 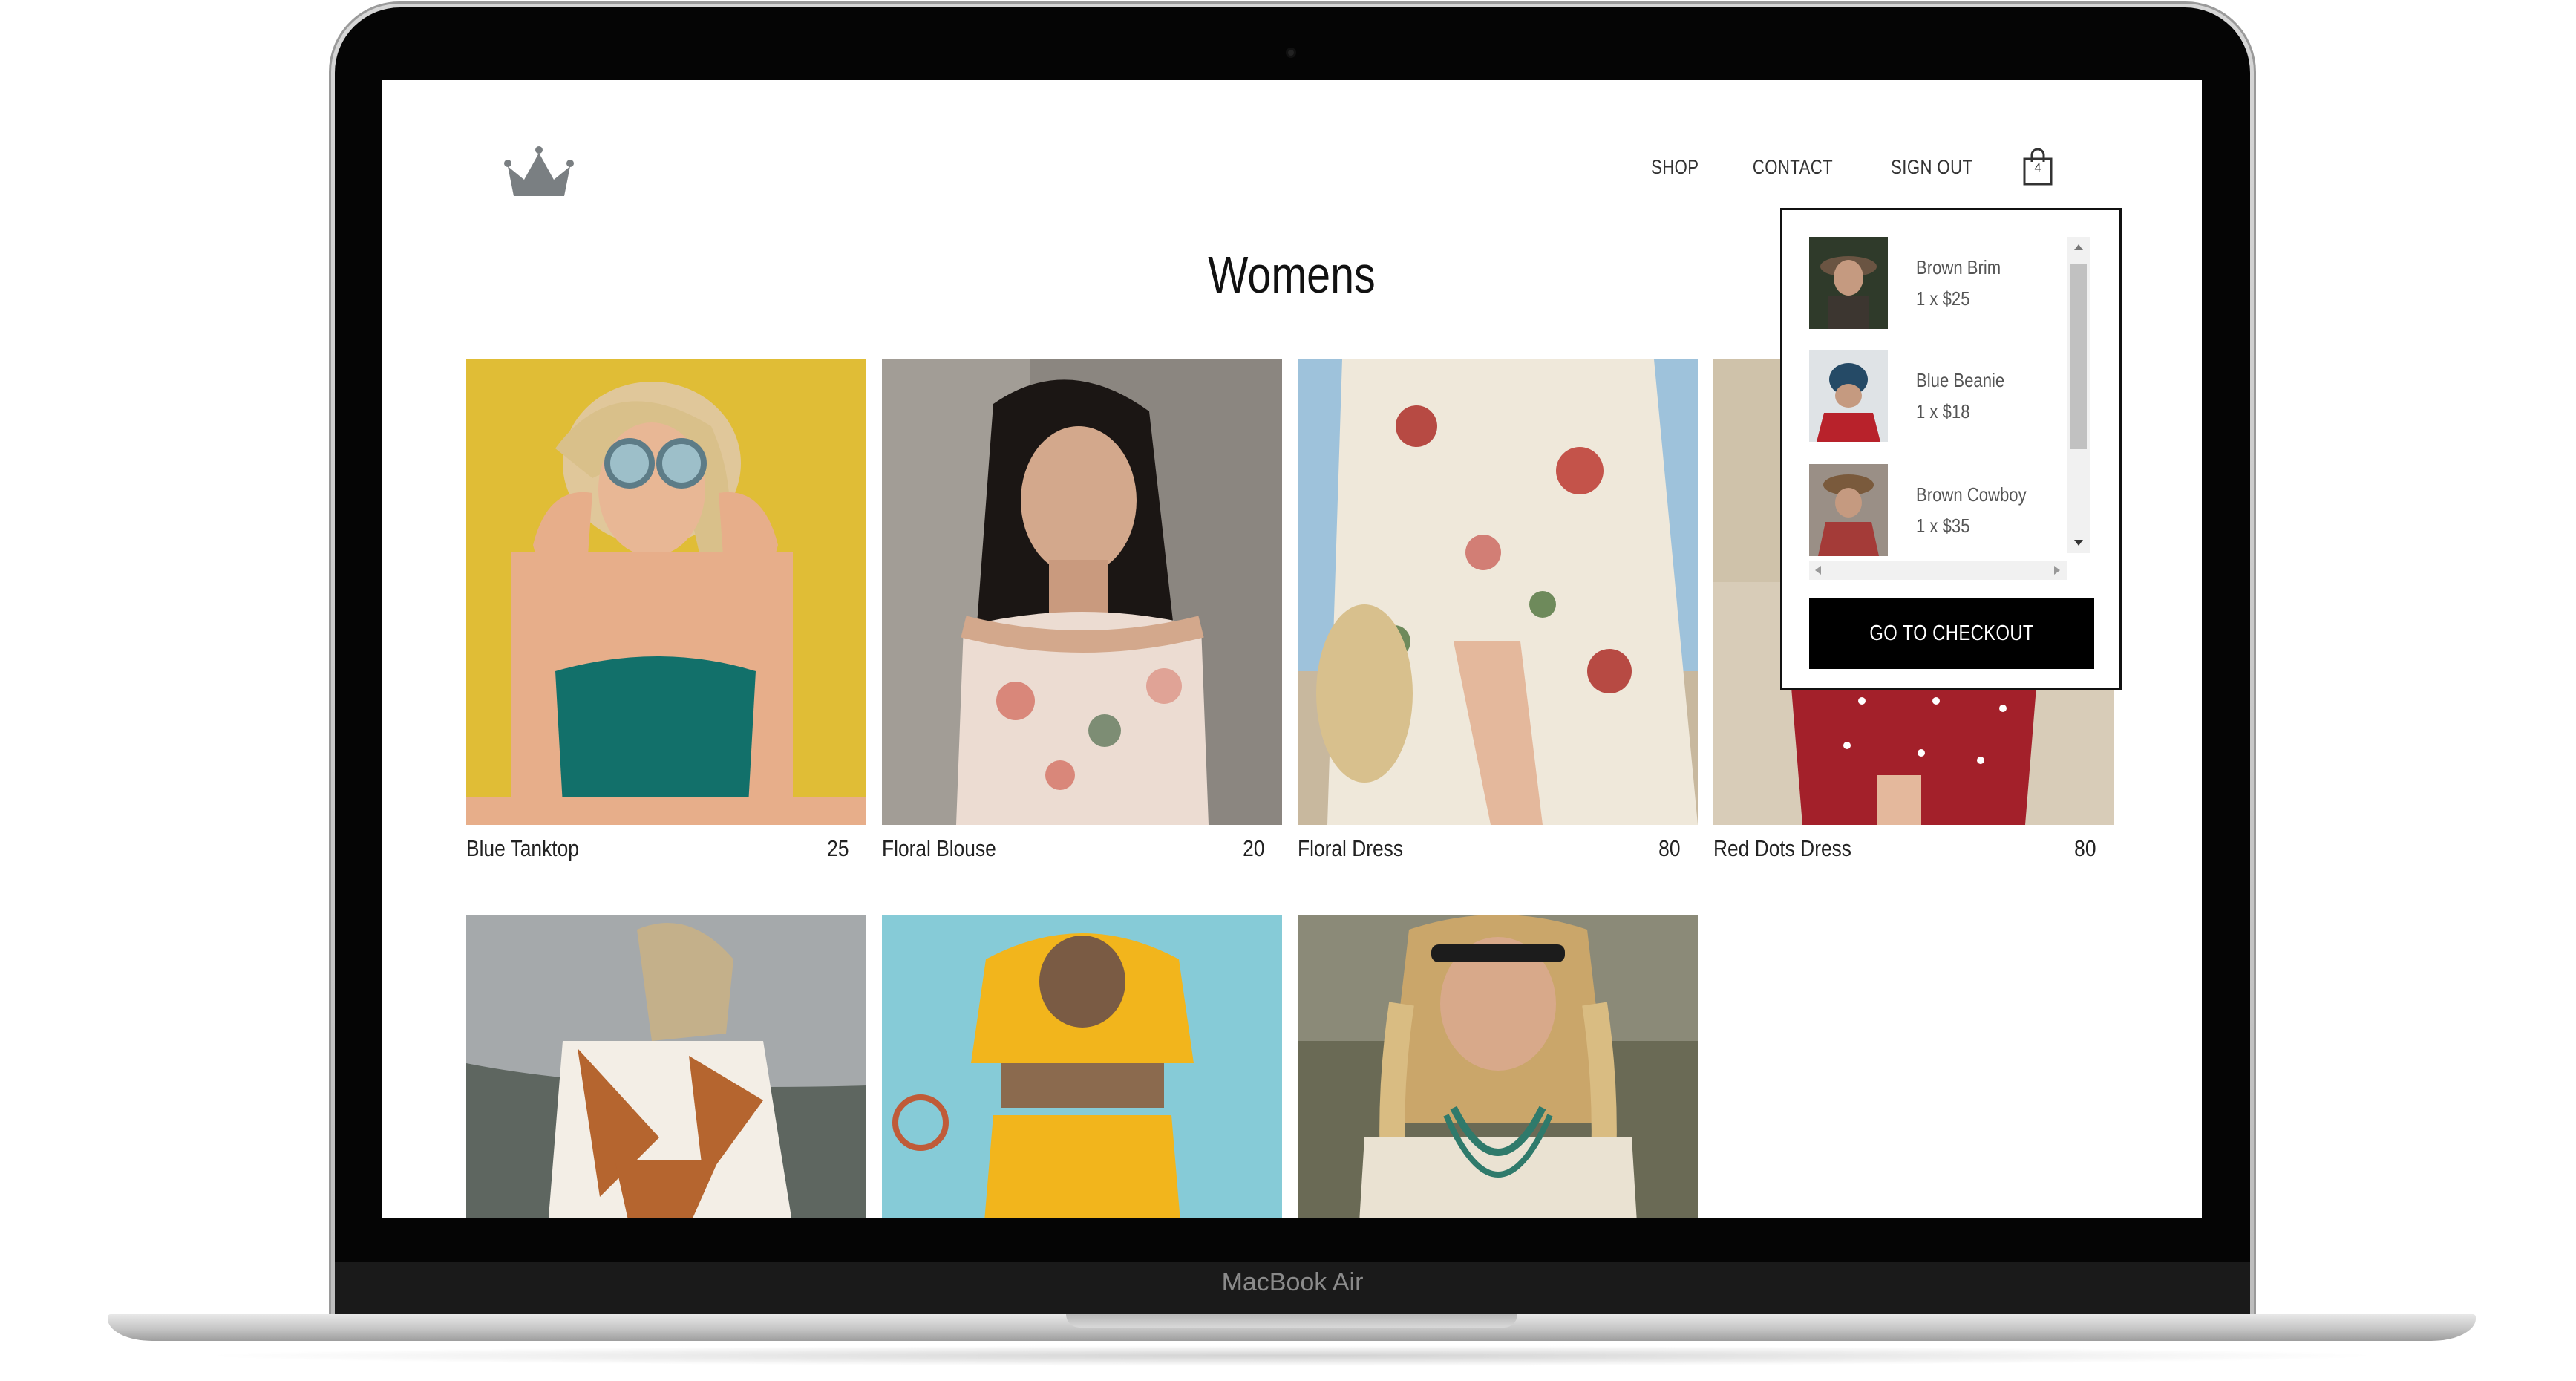 I want to click on cart-item: Brown Cowboy 1 x $35, so click(x=1927, y=510).